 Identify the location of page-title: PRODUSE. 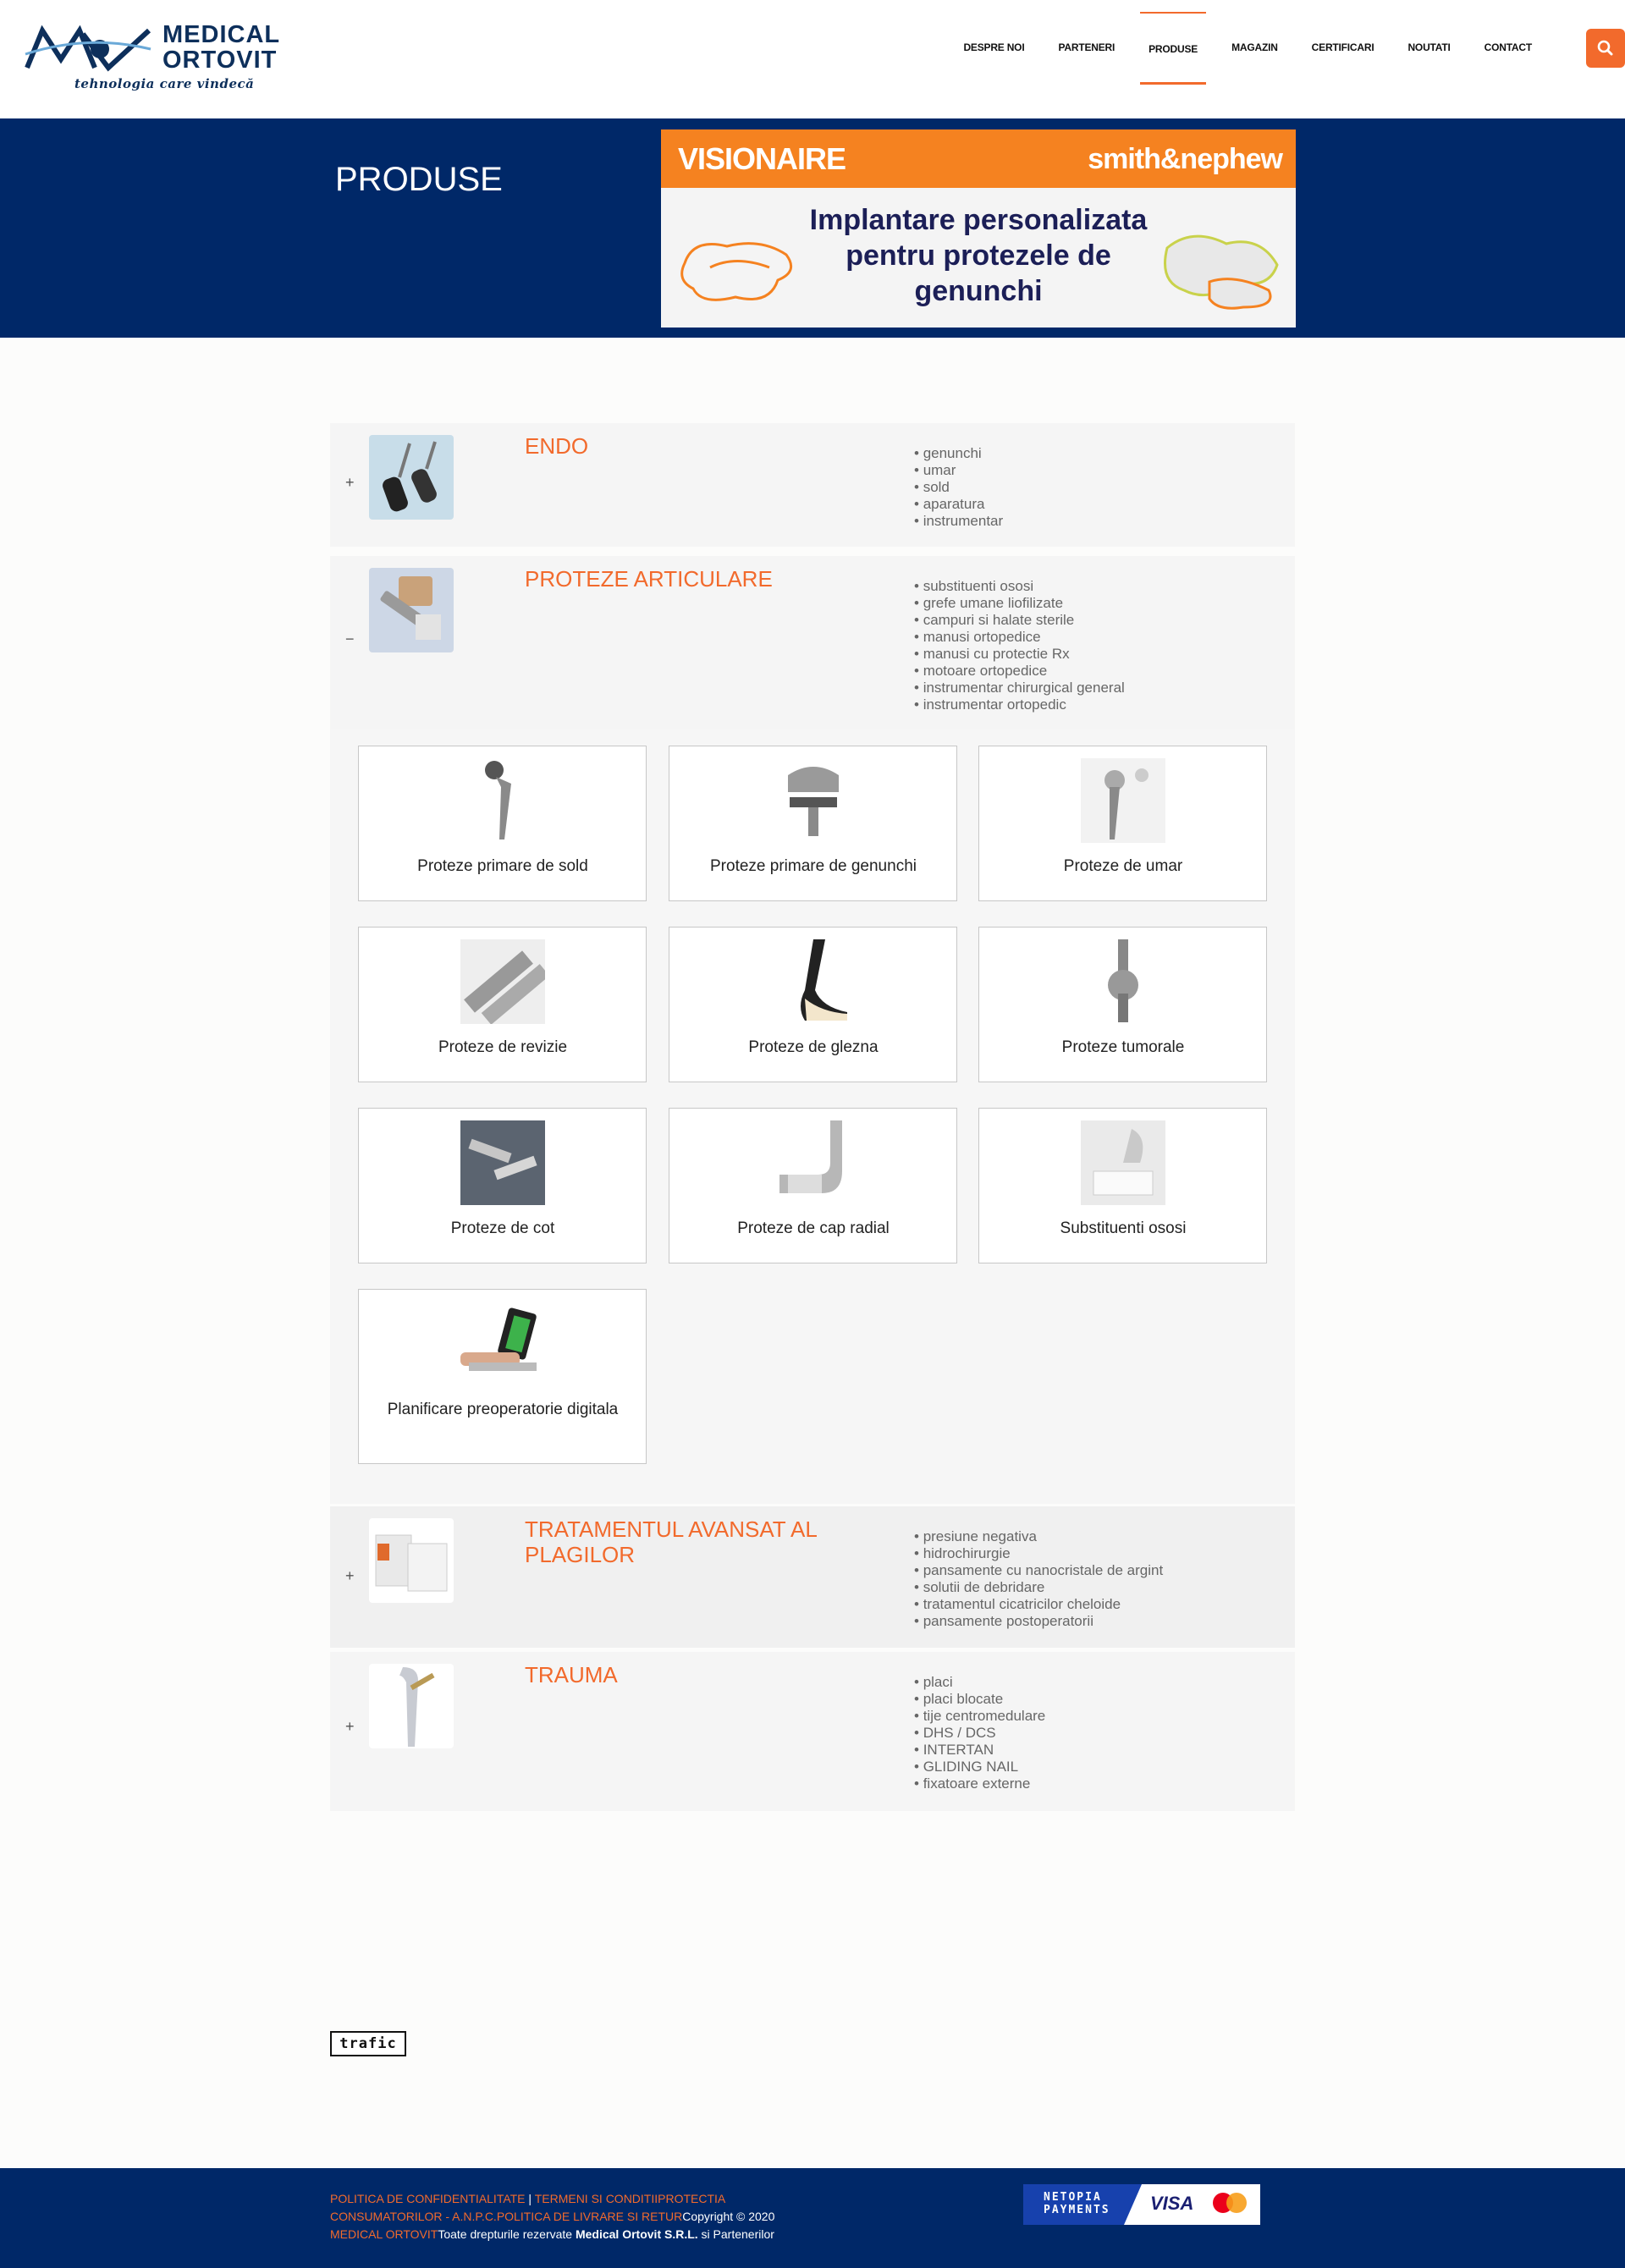
(419, 180).